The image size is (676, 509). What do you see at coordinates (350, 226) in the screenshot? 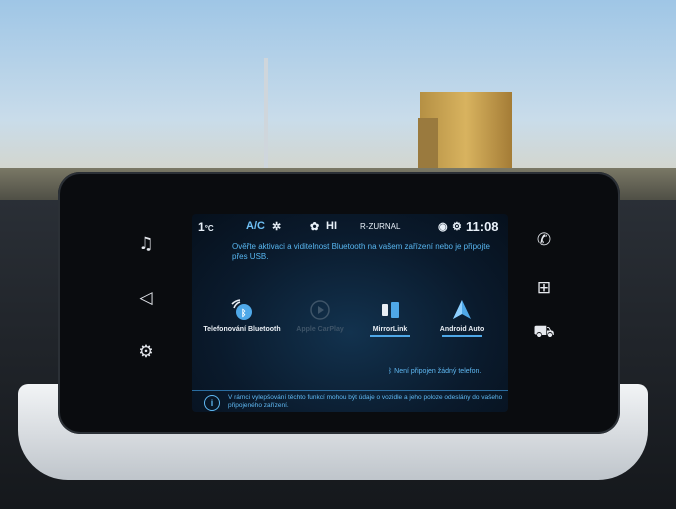
I see `status-bar: 1°C A/C ✲ ✿ HI R-ZURNAL ◉ ⚙ 11:08` at bounding box center [350, 226].